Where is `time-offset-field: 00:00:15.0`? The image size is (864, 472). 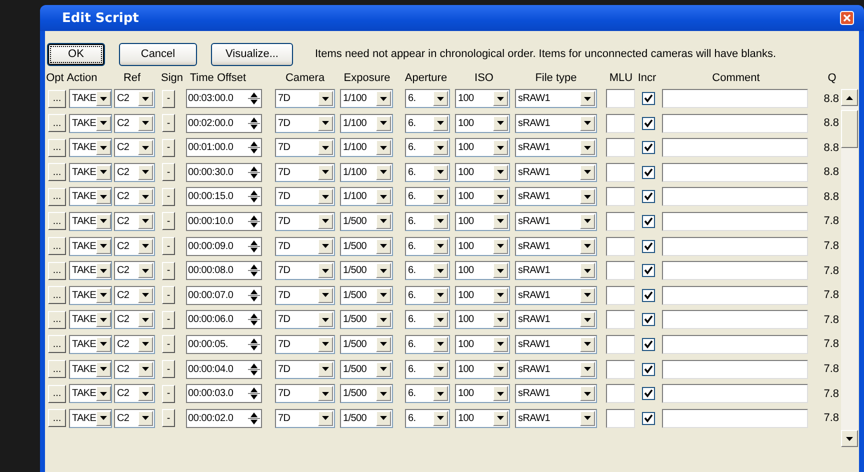 time-offset-field: 00:00:15.0 is located at coordinates (224, 196).